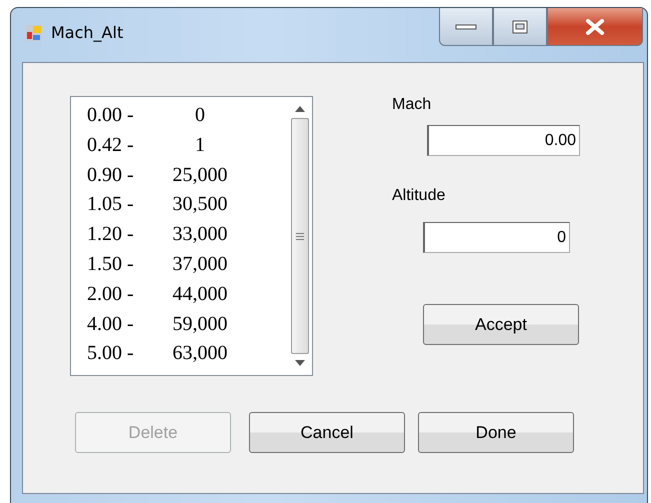  I want to click on minimize-button, so click(466, 27).